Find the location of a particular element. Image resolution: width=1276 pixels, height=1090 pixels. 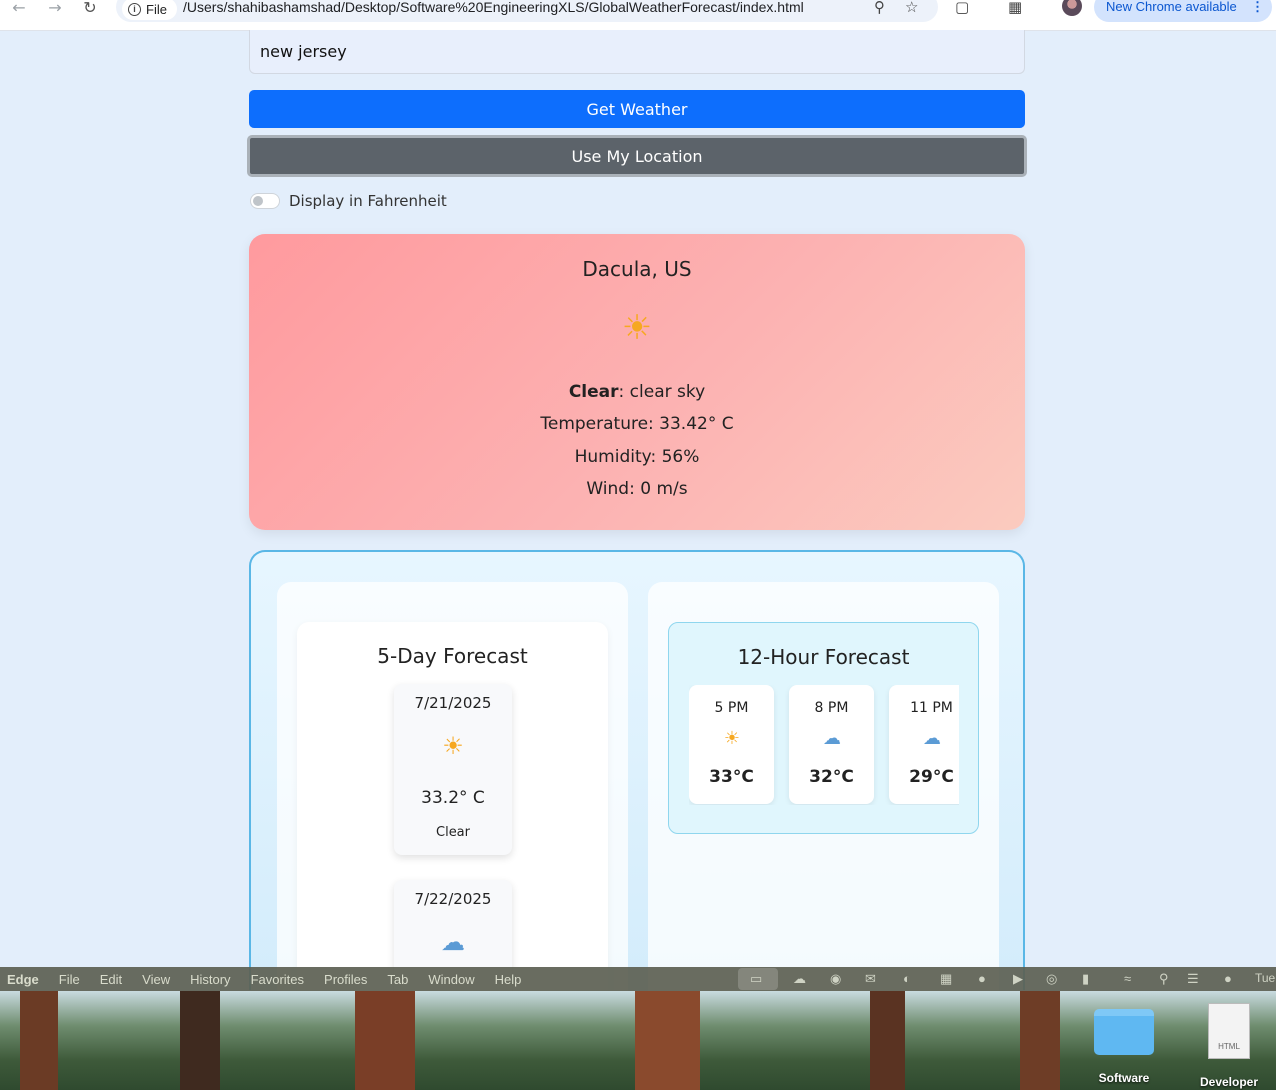

fahrenheit-toggle-row: Display in Fahrenheit is located at coordinates (348, 201).